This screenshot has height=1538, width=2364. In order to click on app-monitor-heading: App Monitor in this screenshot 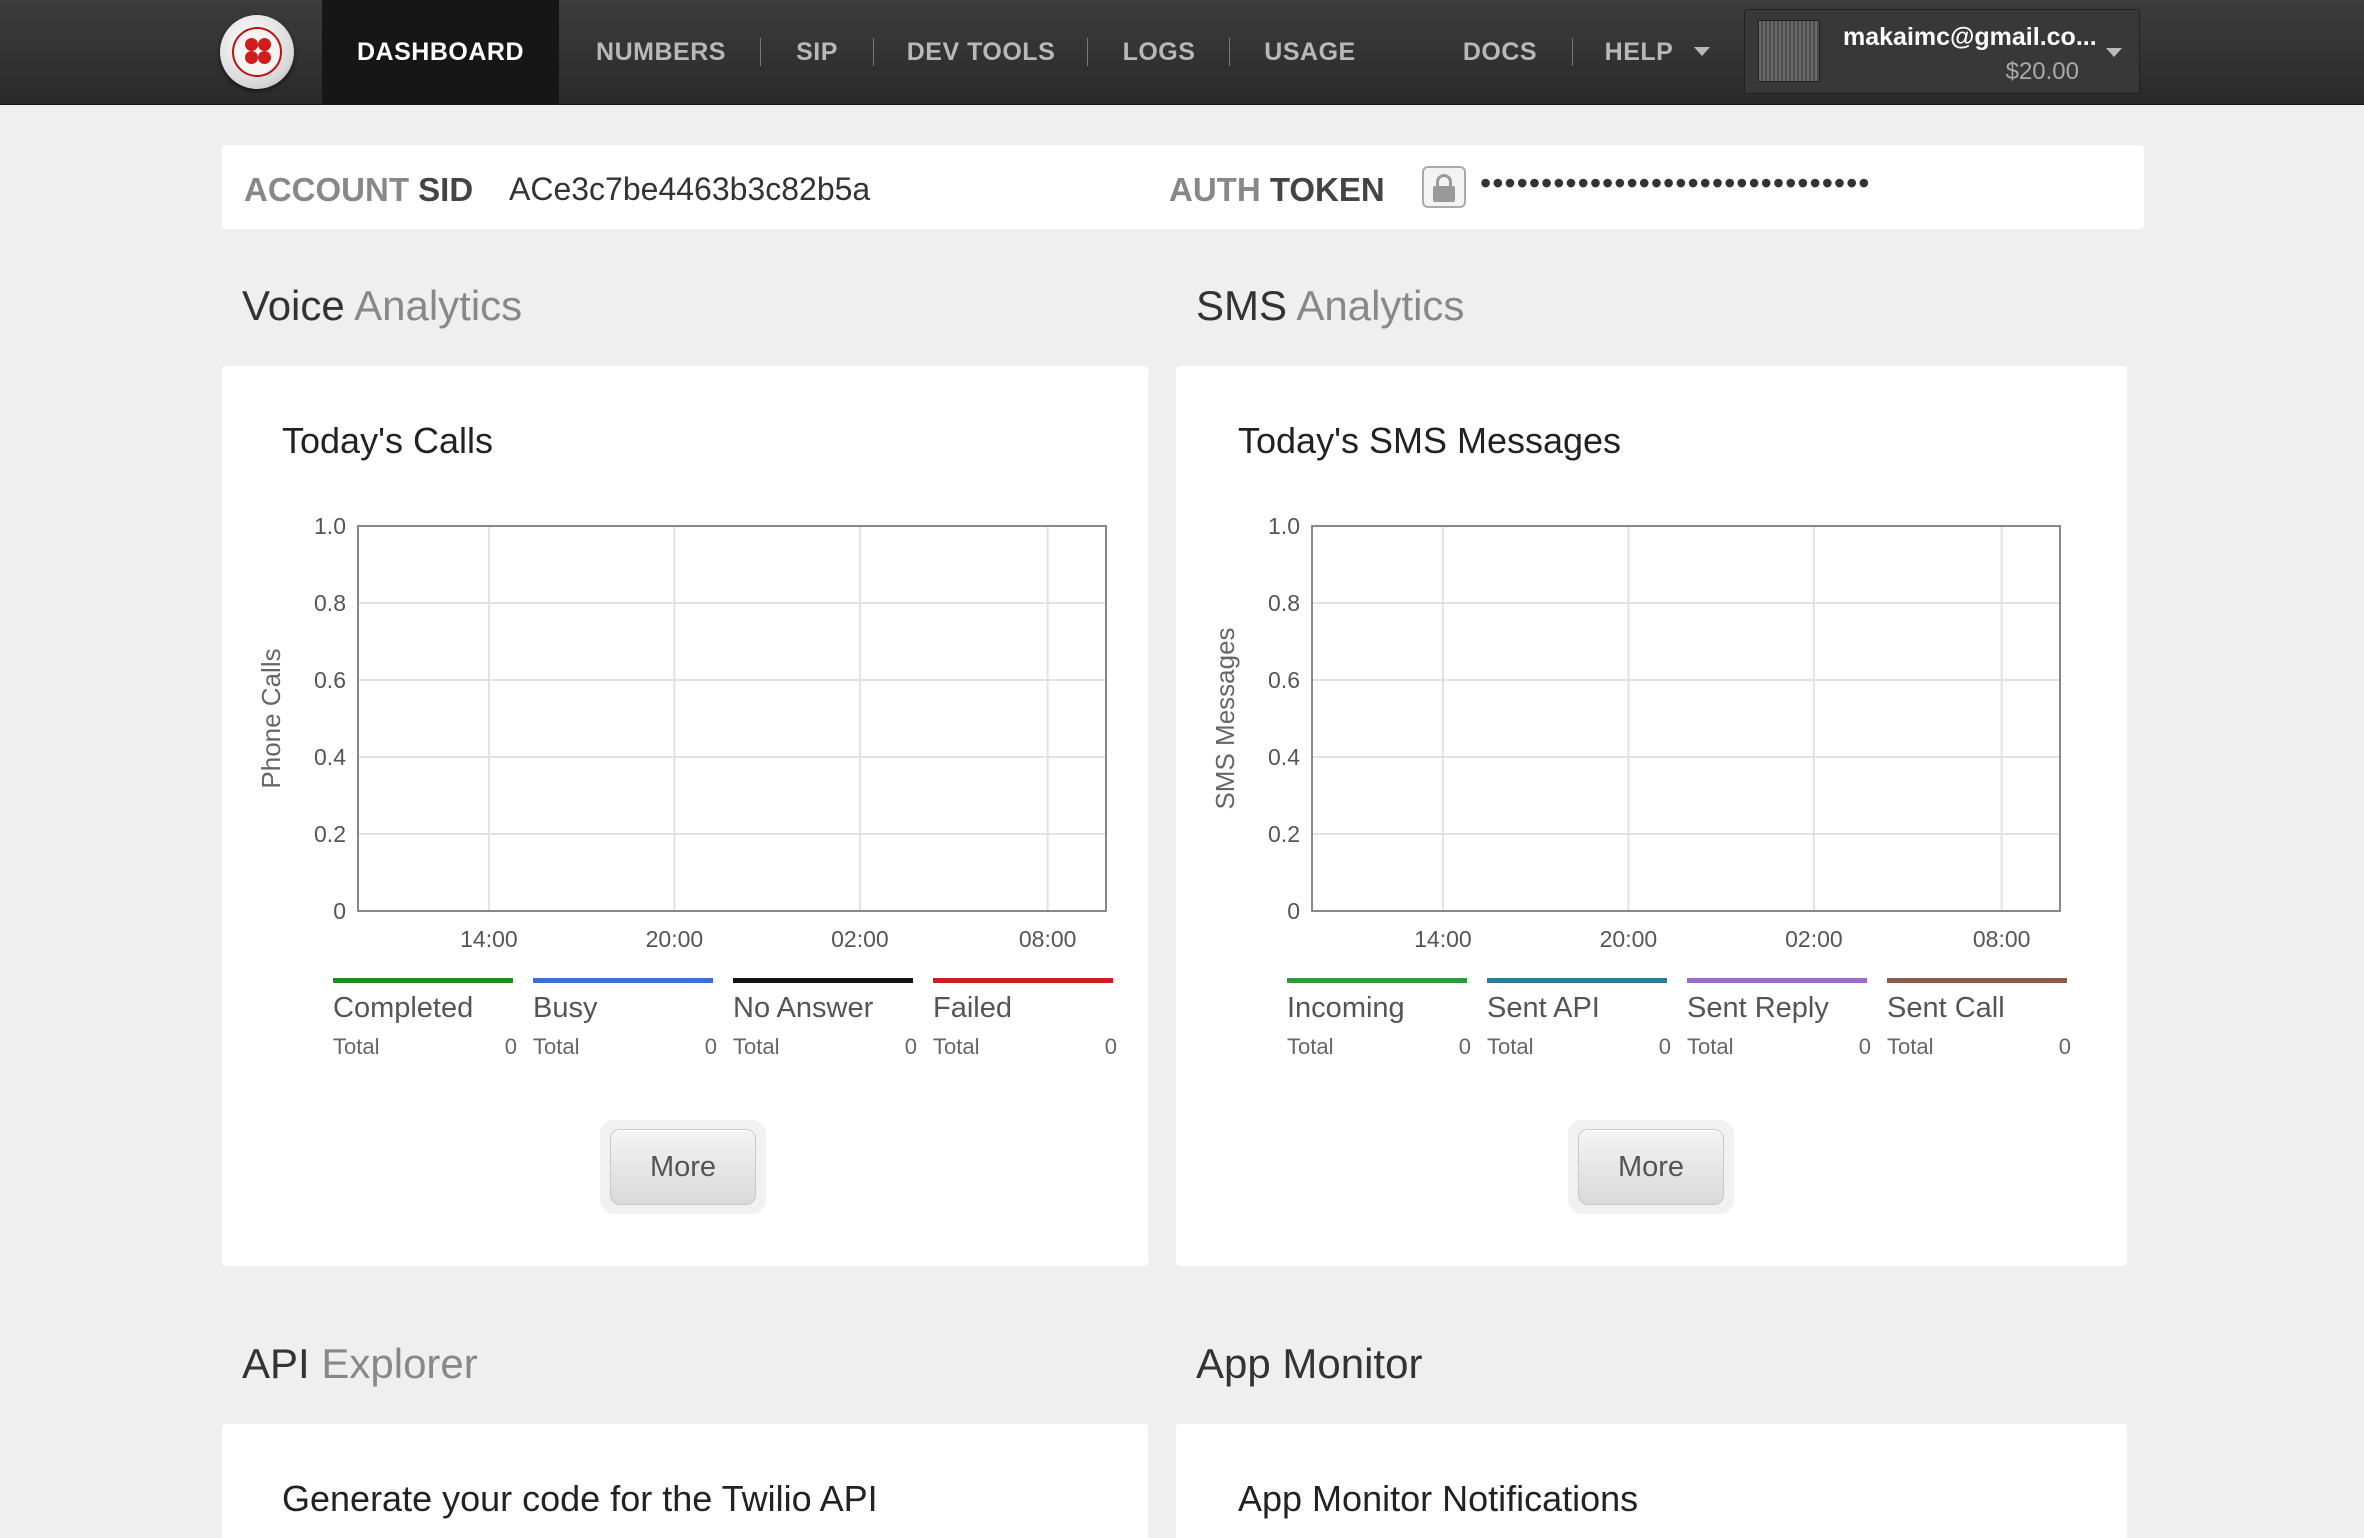, I will do `click(1309, 1364)`.